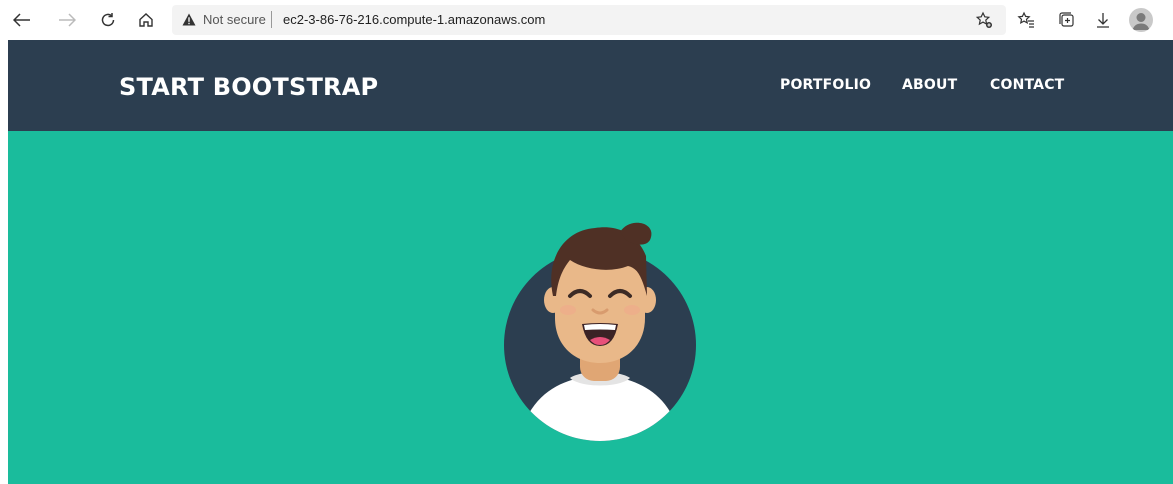 This screenshot has width=1173, height=484. Describe the element at coordinates (189, 22) in the screenshot. I see `warning-icon` at that location.